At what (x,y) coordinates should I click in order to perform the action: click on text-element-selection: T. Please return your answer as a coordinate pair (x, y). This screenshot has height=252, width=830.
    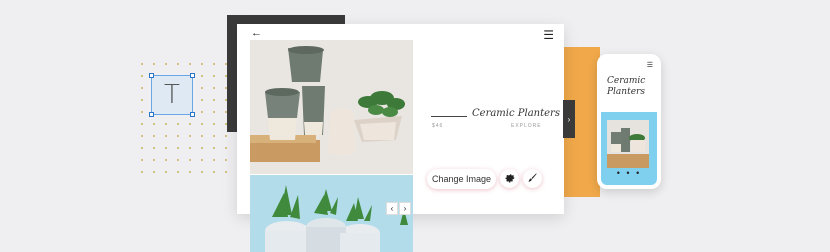
    Looking at the image, I should click on (172, 95).